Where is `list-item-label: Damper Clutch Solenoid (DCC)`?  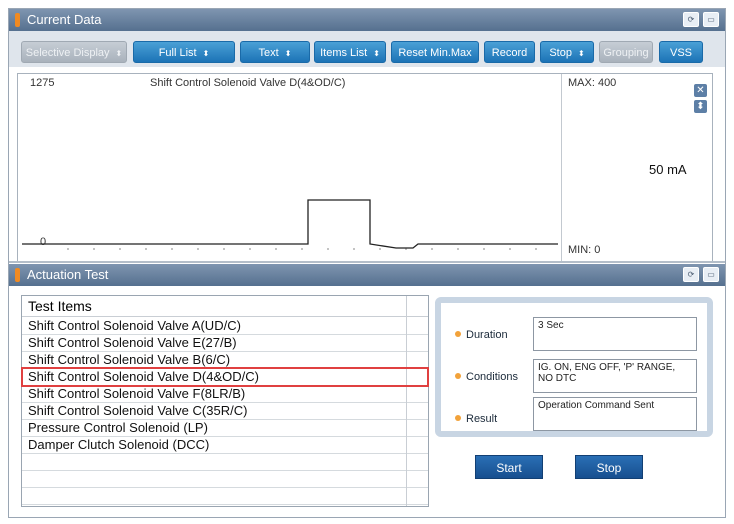 list-item-label: Damper Clutch Solenoid (DCC) is located at coordinates (119, 444).